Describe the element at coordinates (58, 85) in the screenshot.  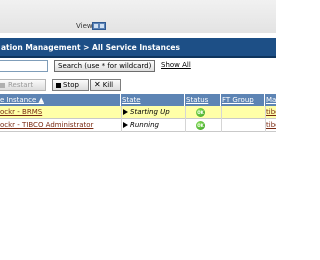
I see `stop-icon` at that location.